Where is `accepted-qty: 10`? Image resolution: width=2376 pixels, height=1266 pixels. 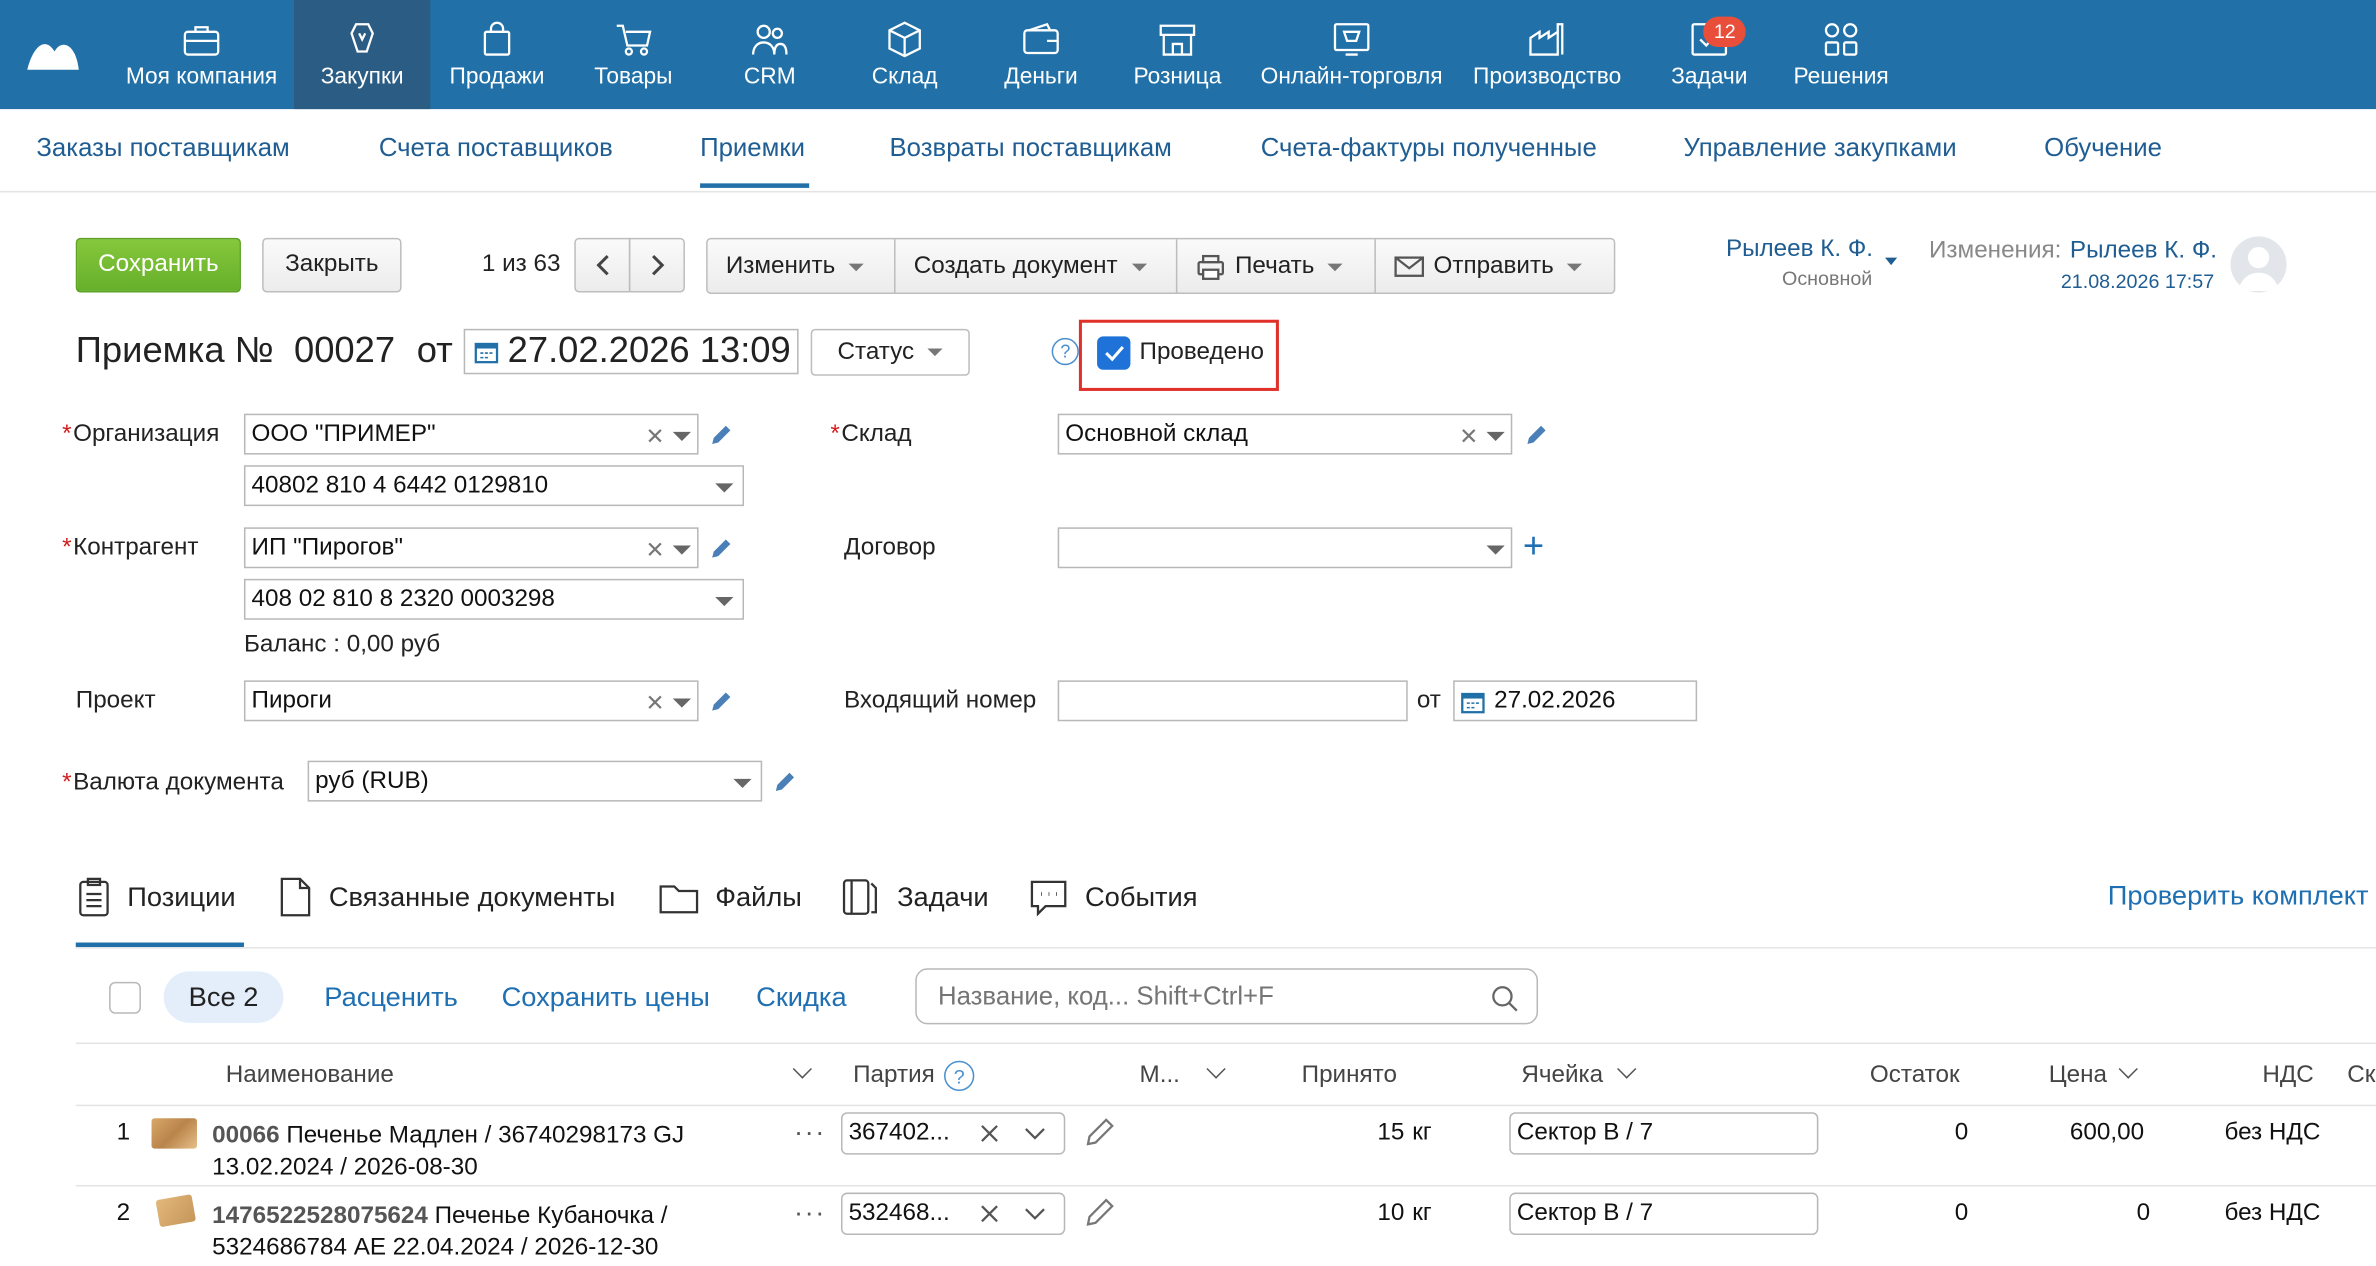 accepted-qty: 10 is located at coordinates (1390, 1213).